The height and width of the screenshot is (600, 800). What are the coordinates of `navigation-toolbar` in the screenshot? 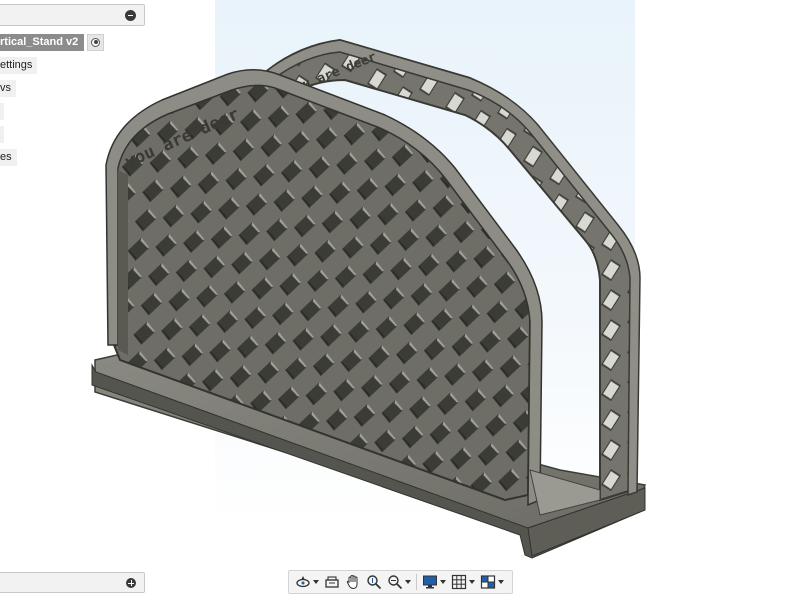 It's located at (400, 582).